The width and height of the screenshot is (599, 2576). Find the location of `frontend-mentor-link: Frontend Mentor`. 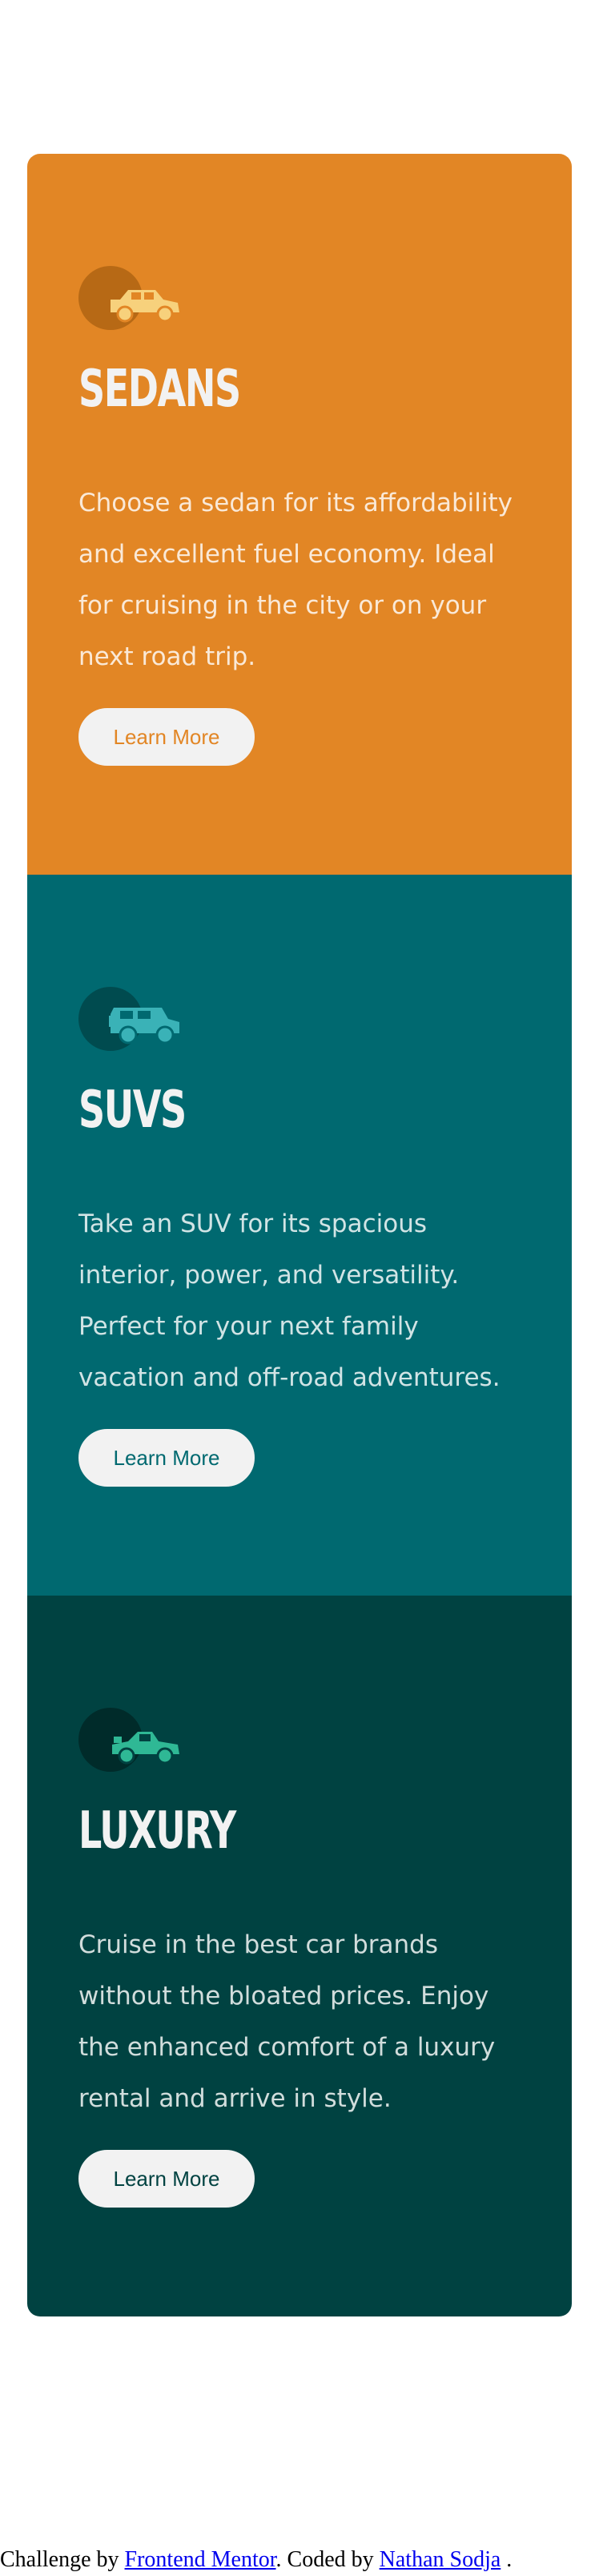

frontend-mentor-link: Frontend Mentor is located at coordinates (200, 2559).